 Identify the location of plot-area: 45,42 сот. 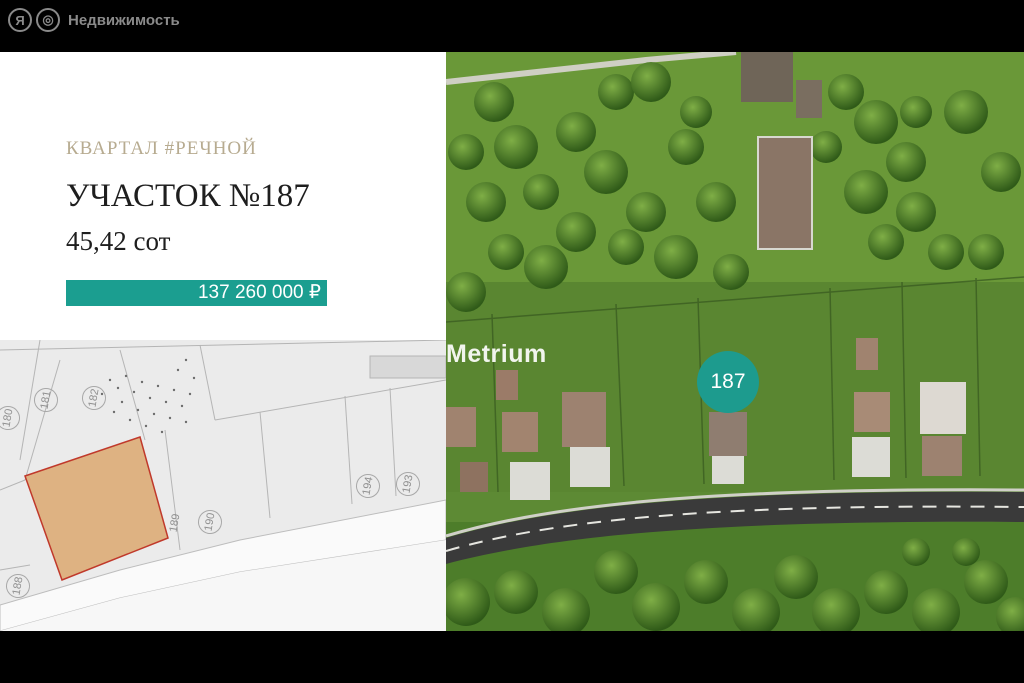
(118, 241).